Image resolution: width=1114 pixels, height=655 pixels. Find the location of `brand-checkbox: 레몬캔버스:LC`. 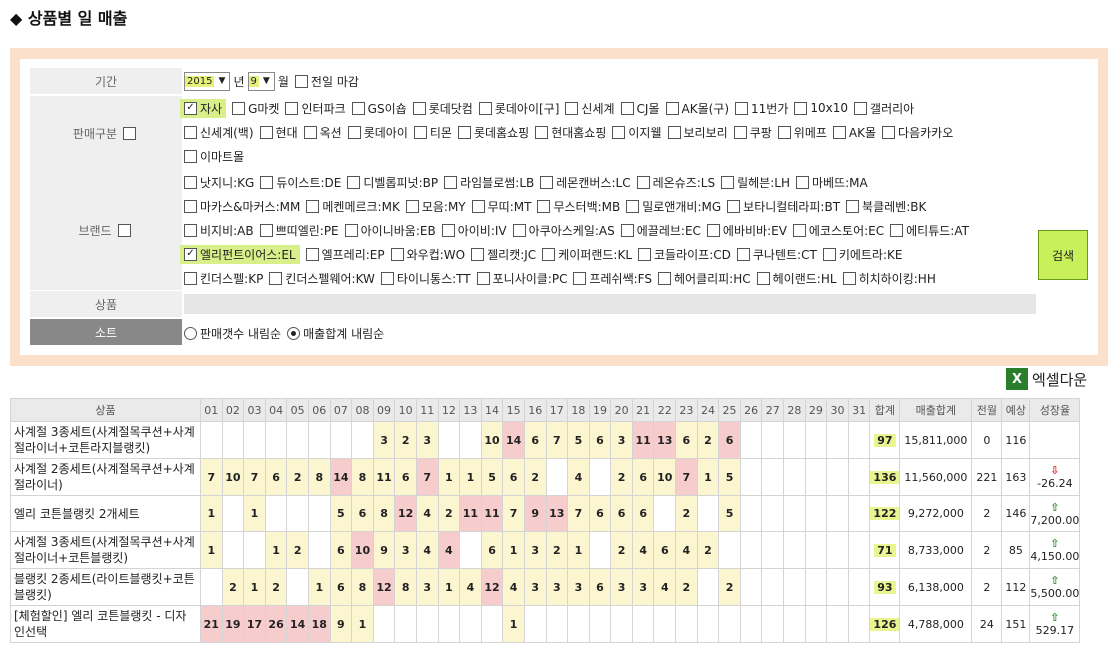

brand-checkbox: 레몬캔버스:LC is located at coordinates (585, 182).